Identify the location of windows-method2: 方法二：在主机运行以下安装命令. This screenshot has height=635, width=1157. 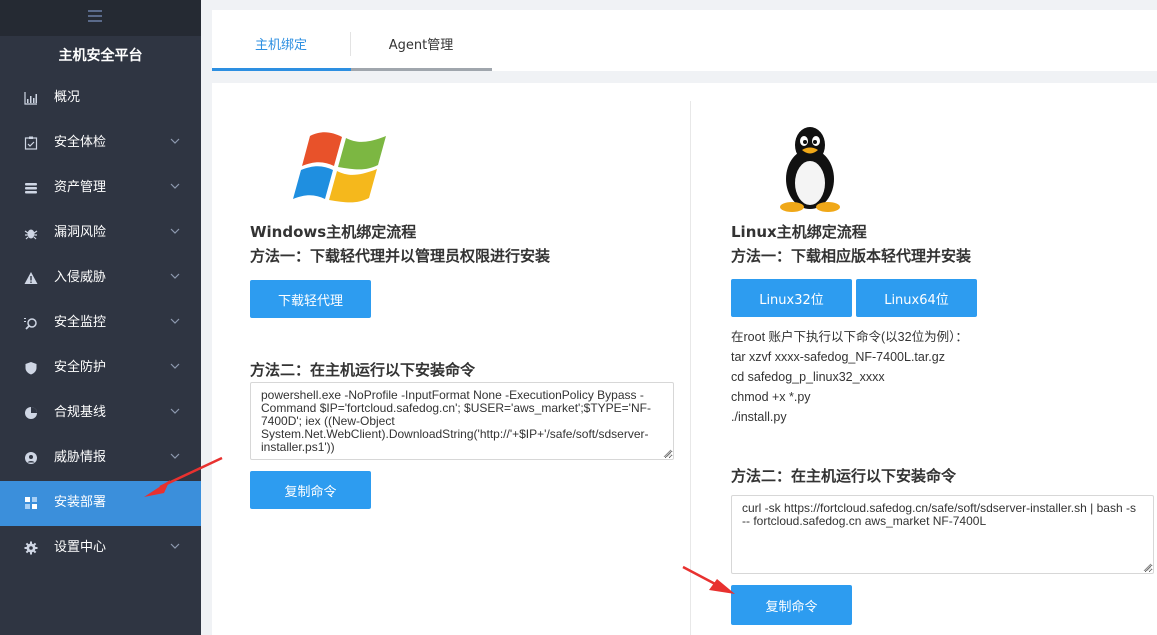
(363, 370).